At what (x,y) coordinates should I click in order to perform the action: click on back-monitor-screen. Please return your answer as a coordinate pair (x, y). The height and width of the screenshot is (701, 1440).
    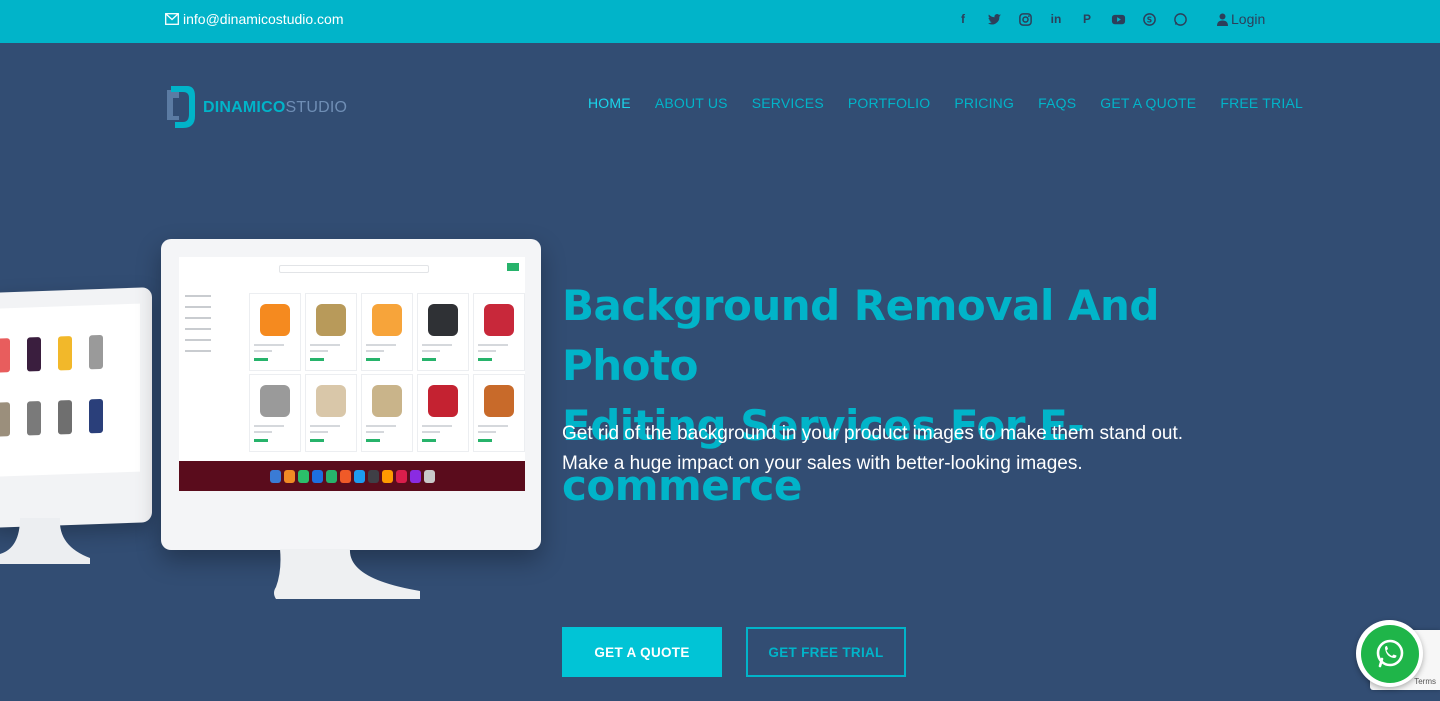
    Looking at the image, I should click on (70, 390).